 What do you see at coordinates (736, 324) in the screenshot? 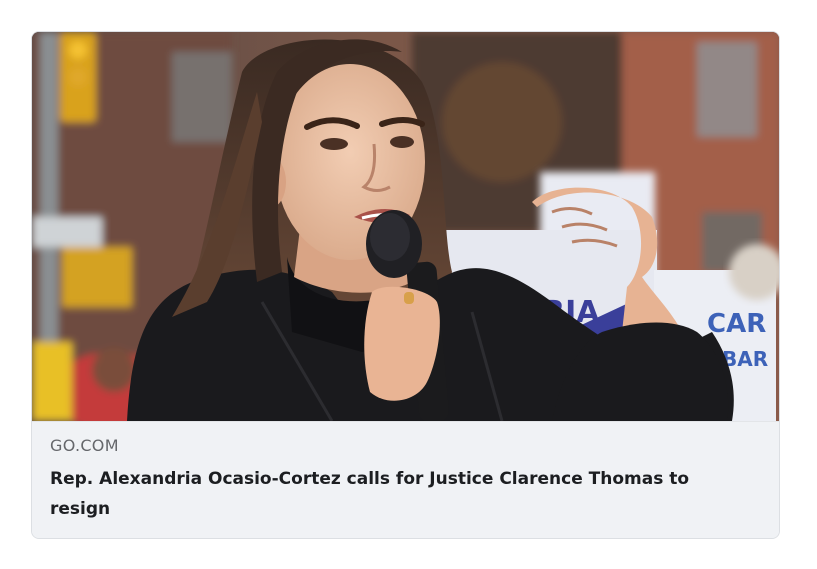
I see `sign-right-text-1: CAR` at bounding box center [736, 324].